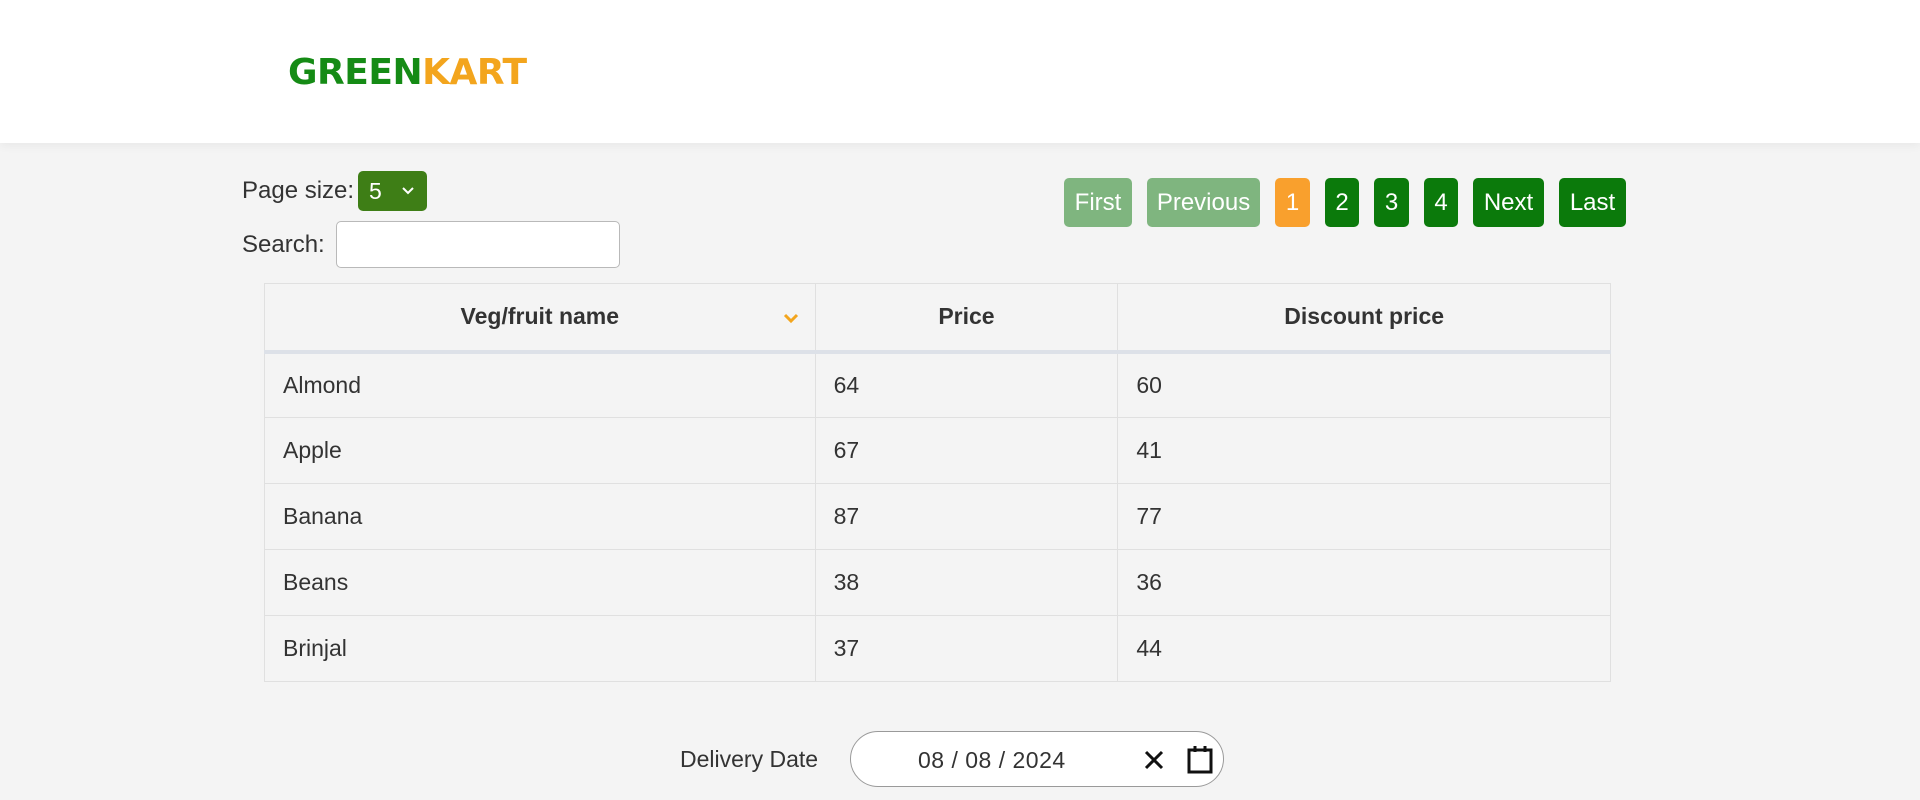  What do you see at coordinates (966, 450) in the screenshot?
I see `cell-price: 67` at bounding box center [966, 450].